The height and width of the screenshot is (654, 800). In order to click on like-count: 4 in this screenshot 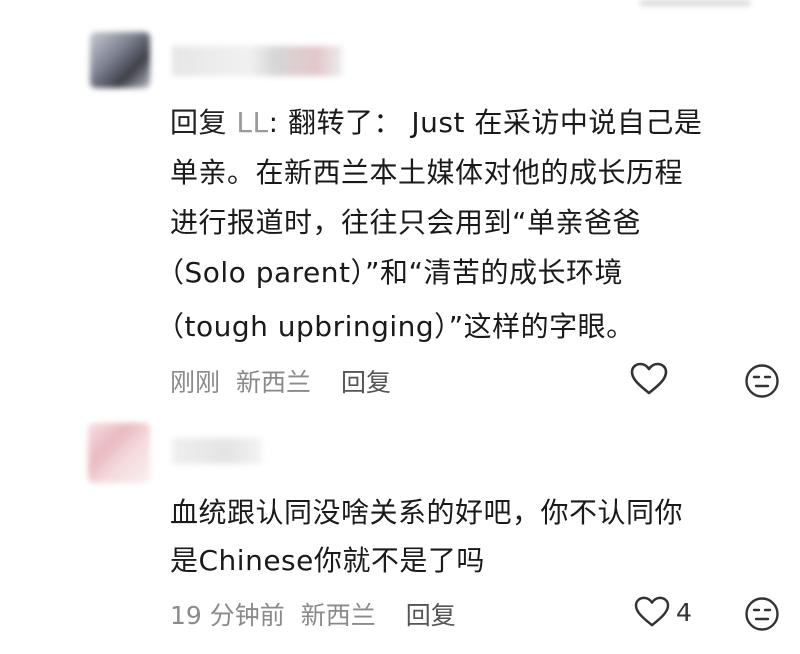, I will do `click(684, 612)`.